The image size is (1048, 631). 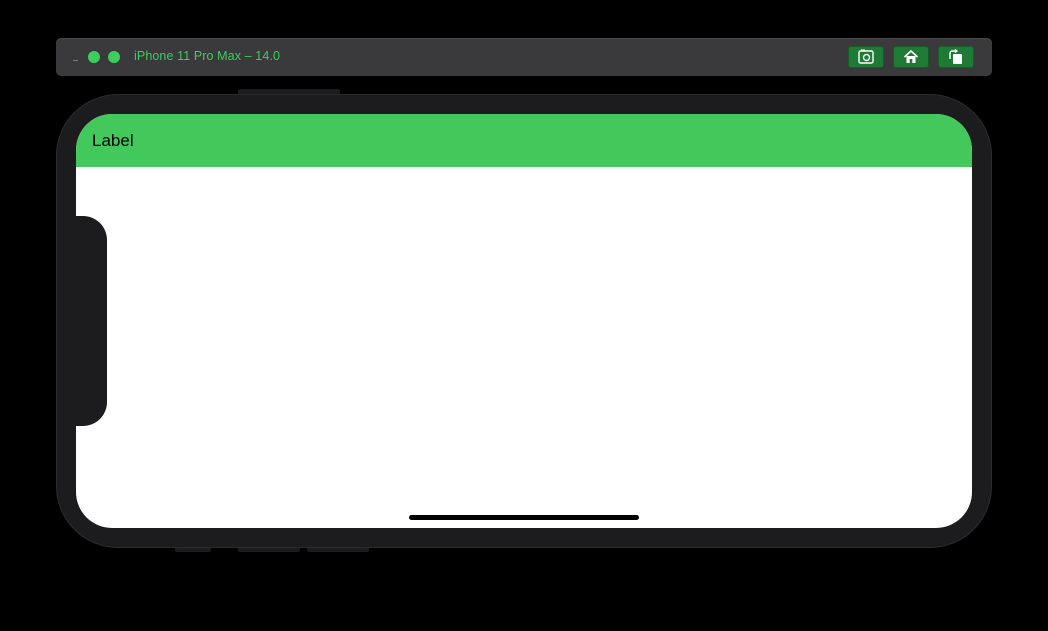 What do you see at coordinates (524, 57) in the screenshot?
I see `simulator-title-bar: iPhone 11 Pro Max – 14.0` at bounding box center [524, 57].